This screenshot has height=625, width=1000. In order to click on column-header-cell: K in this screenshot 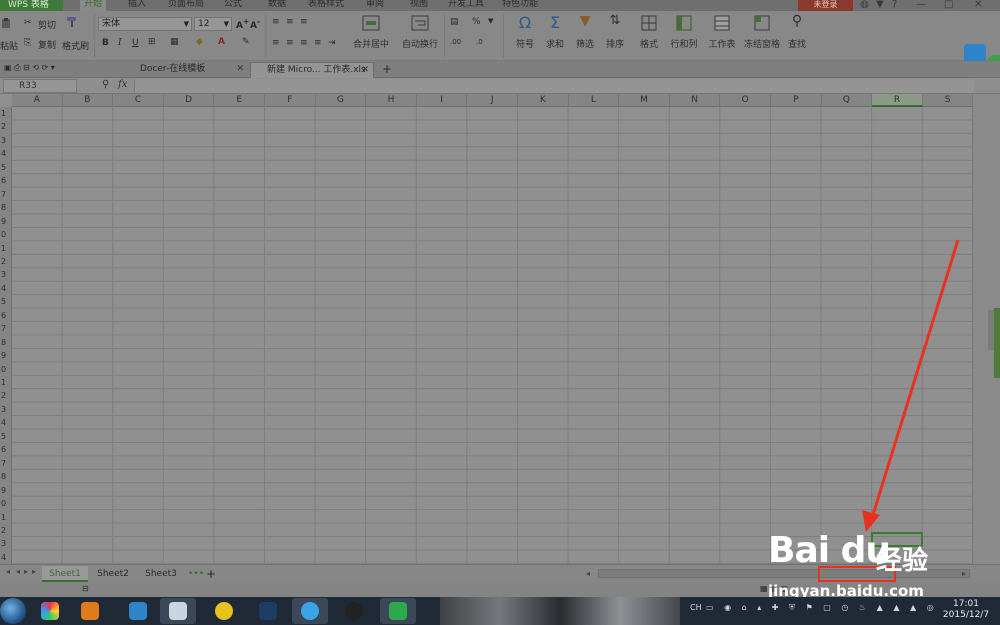, I will do `click(543, 100)`.